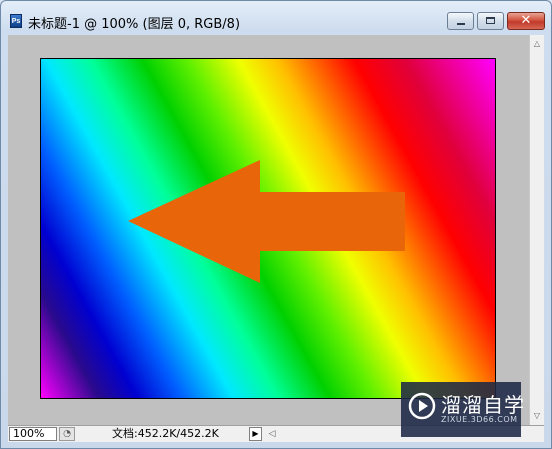  Describe the element at coordinates (479, 419) in the screenshot. I see `watermark-url: ZIXUE.3D66.COM` at that location.